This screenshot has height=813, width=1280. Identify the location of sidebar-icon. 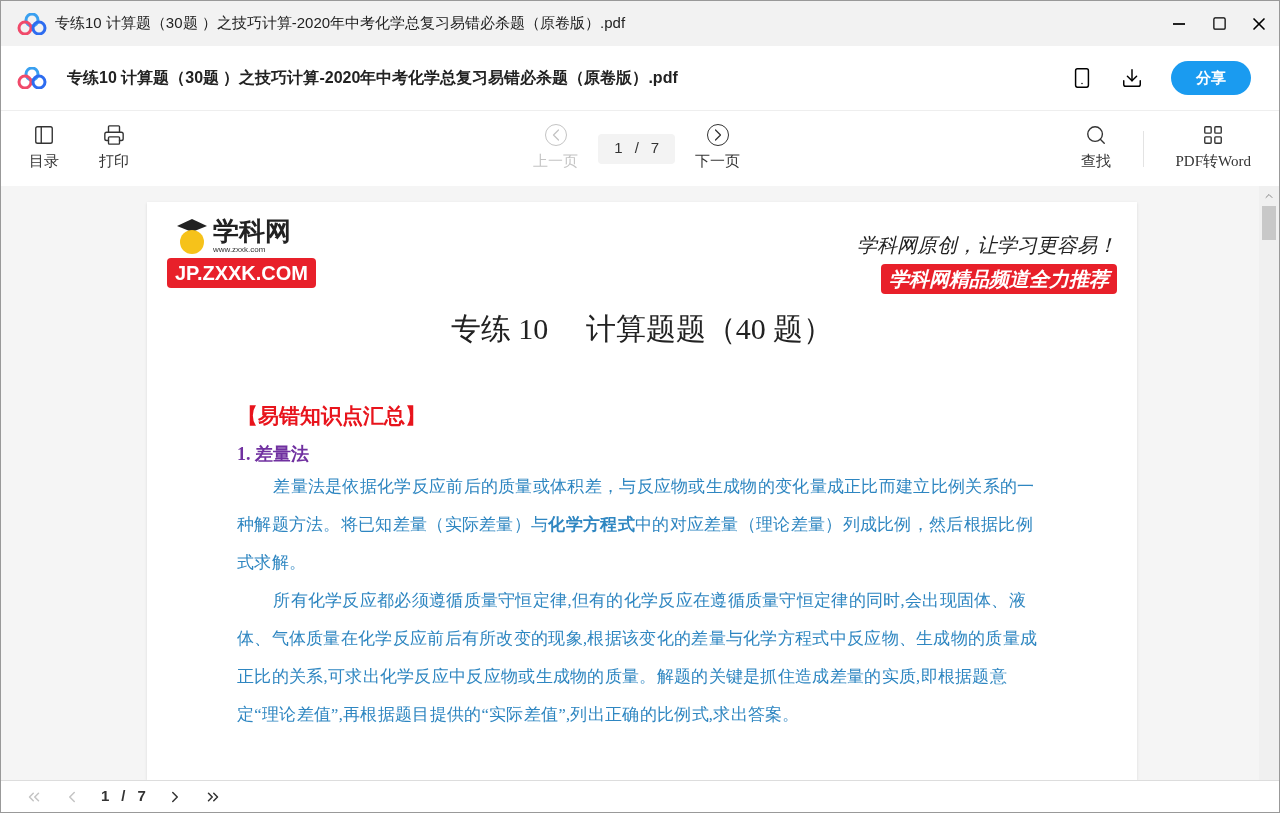
(44, 135).